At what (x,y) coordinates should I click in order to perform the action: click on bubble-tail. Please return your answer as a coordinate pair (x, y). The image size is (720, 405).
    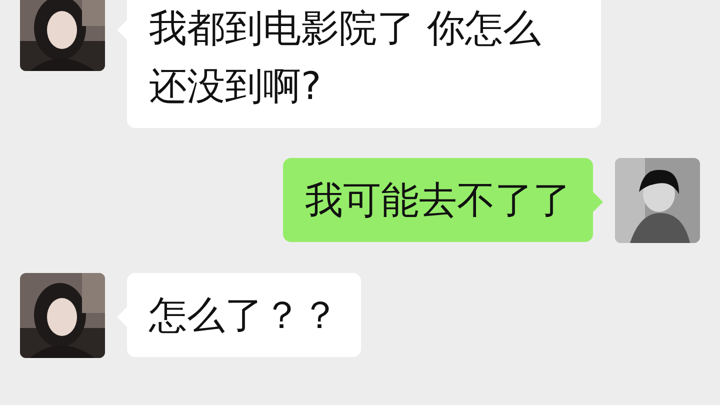
    Looking at the image, I should click on (598, 202).